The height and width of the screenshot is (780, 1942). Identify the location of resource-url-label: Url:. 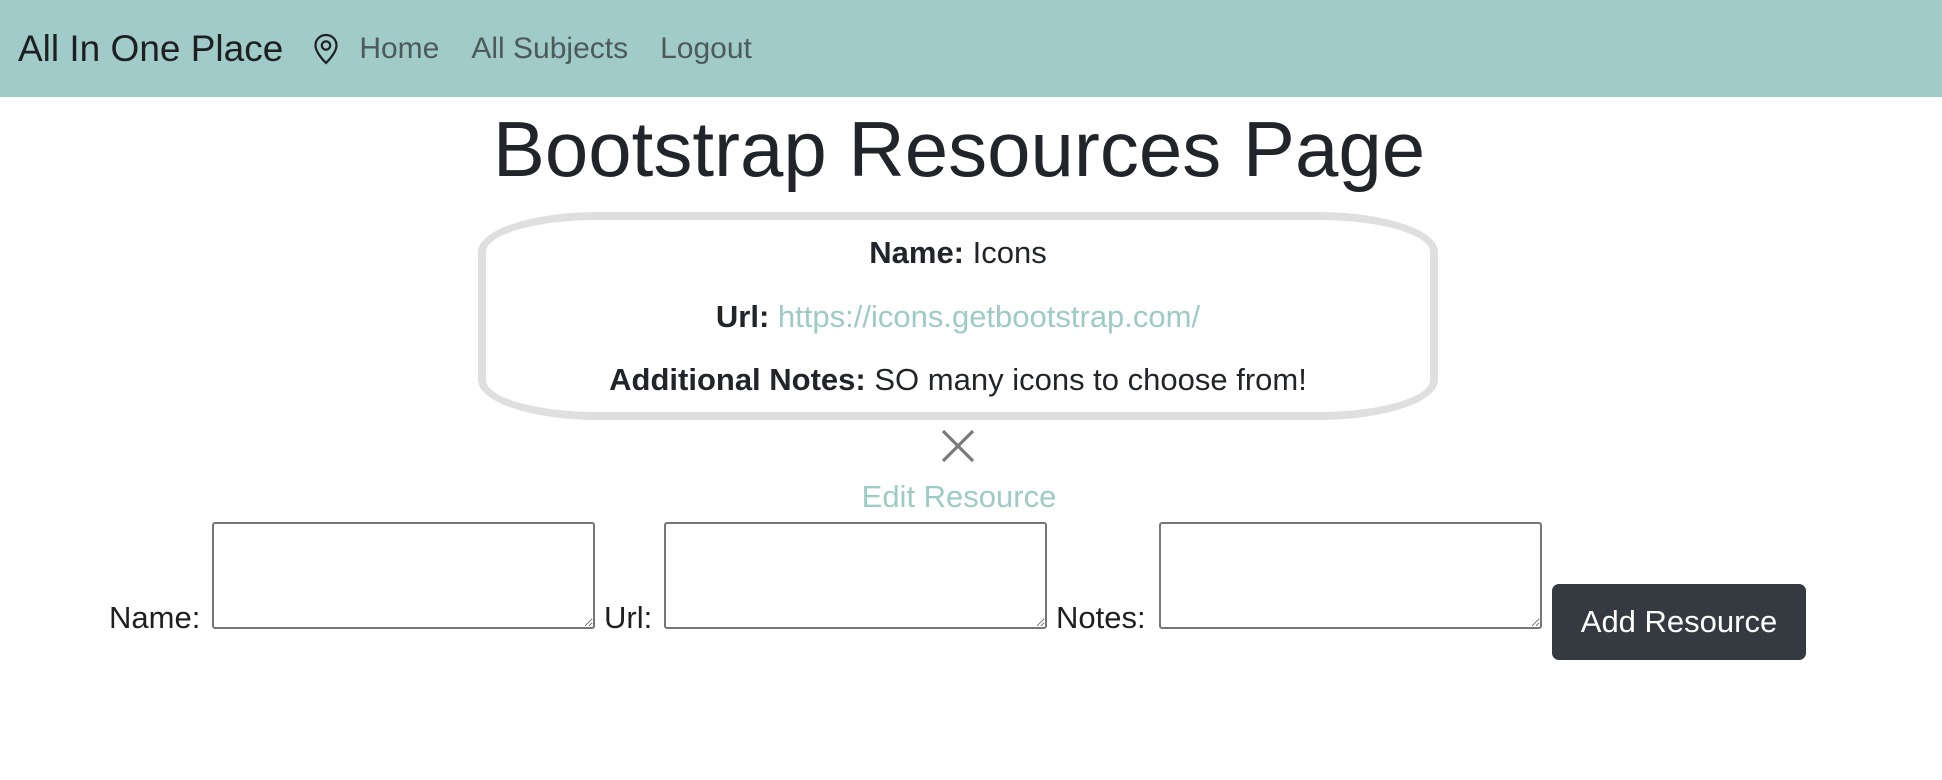
(742, 316).